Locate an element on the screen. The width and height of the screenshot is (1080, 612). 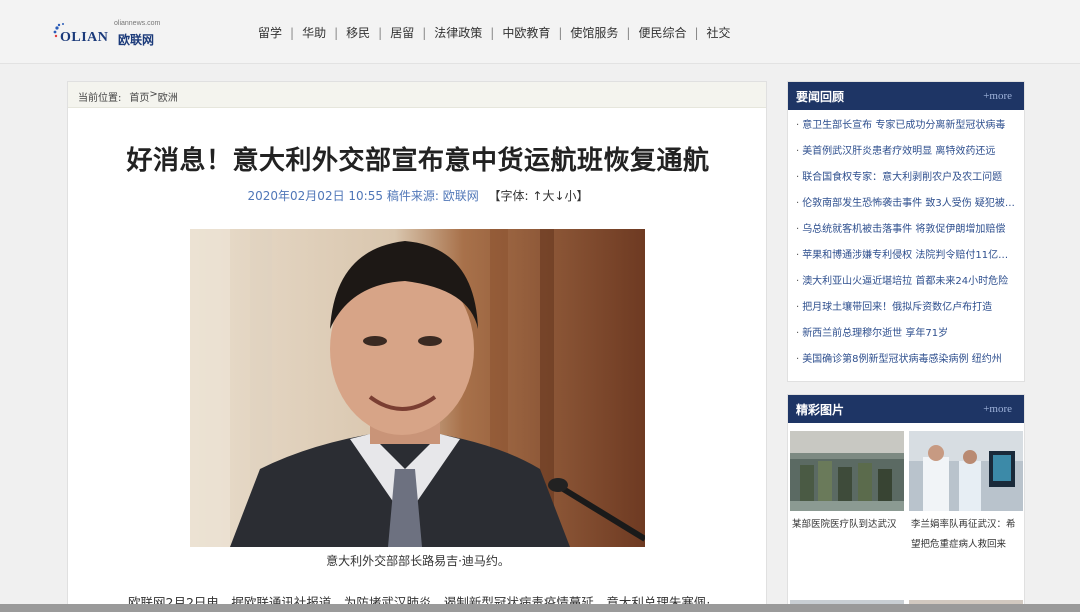
featured-pics-title: 精彩图片 is located at coordinates (820, 409).